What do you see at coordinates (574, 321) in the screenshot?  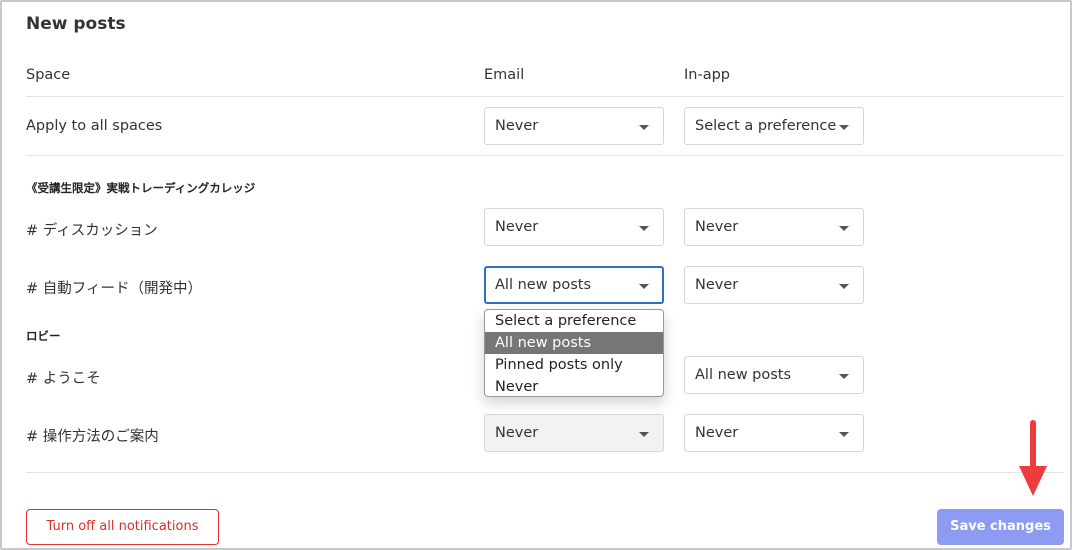 I see `dropdown-option-select-preference: Select a preference` at bounding box center [574, 321].